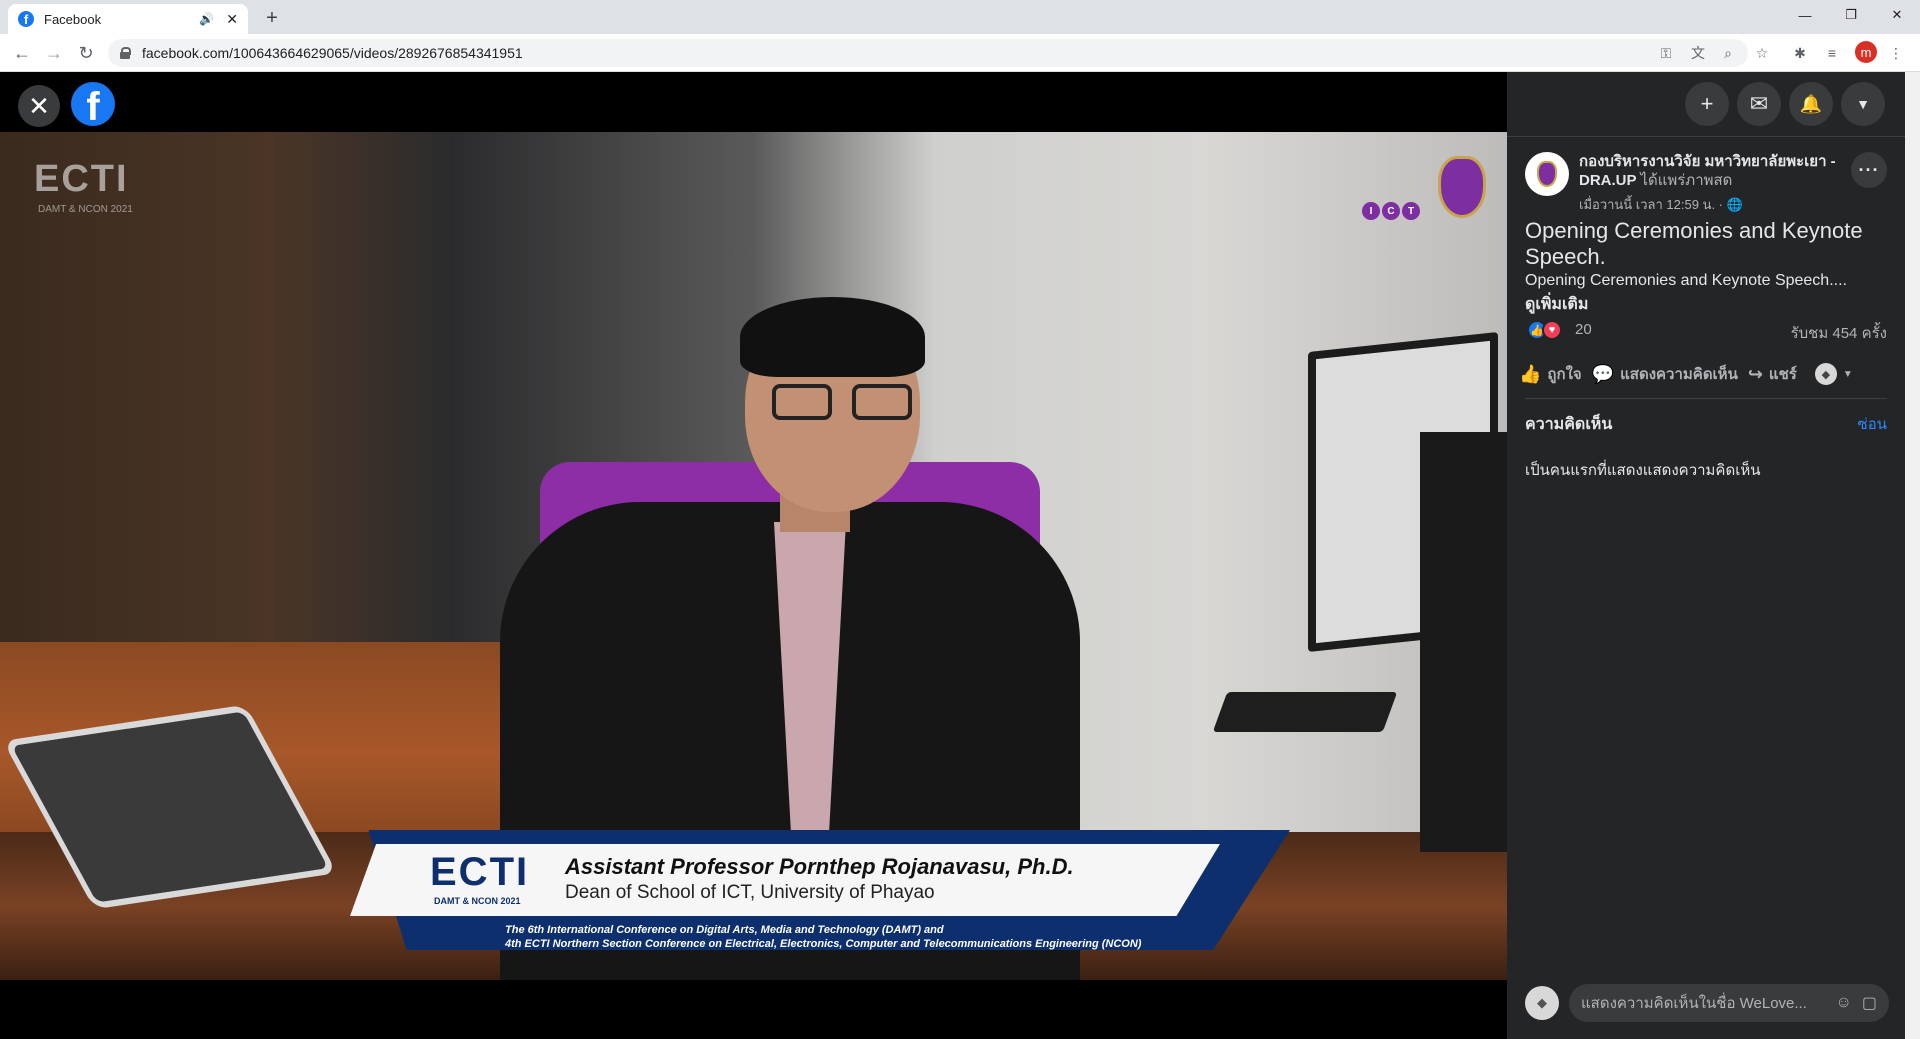  I want to click on comments-heading: ความคิดเห็น, so click(1569, 424).